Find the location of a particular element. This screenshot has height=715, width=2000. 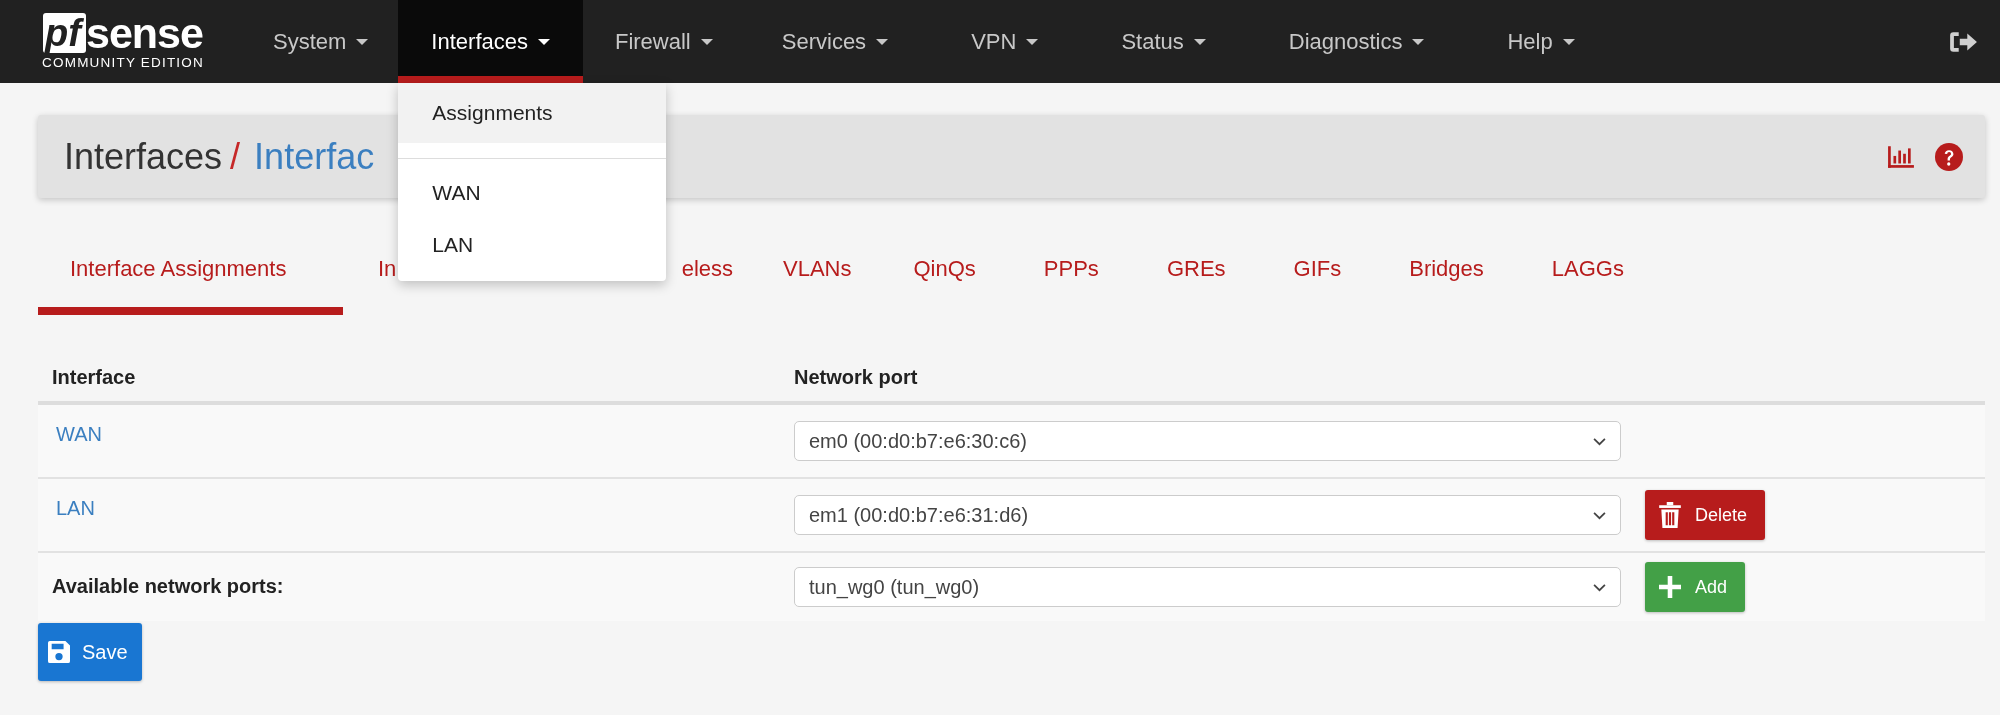

dropdown-item: LAN is located at coordinates (532, 245).